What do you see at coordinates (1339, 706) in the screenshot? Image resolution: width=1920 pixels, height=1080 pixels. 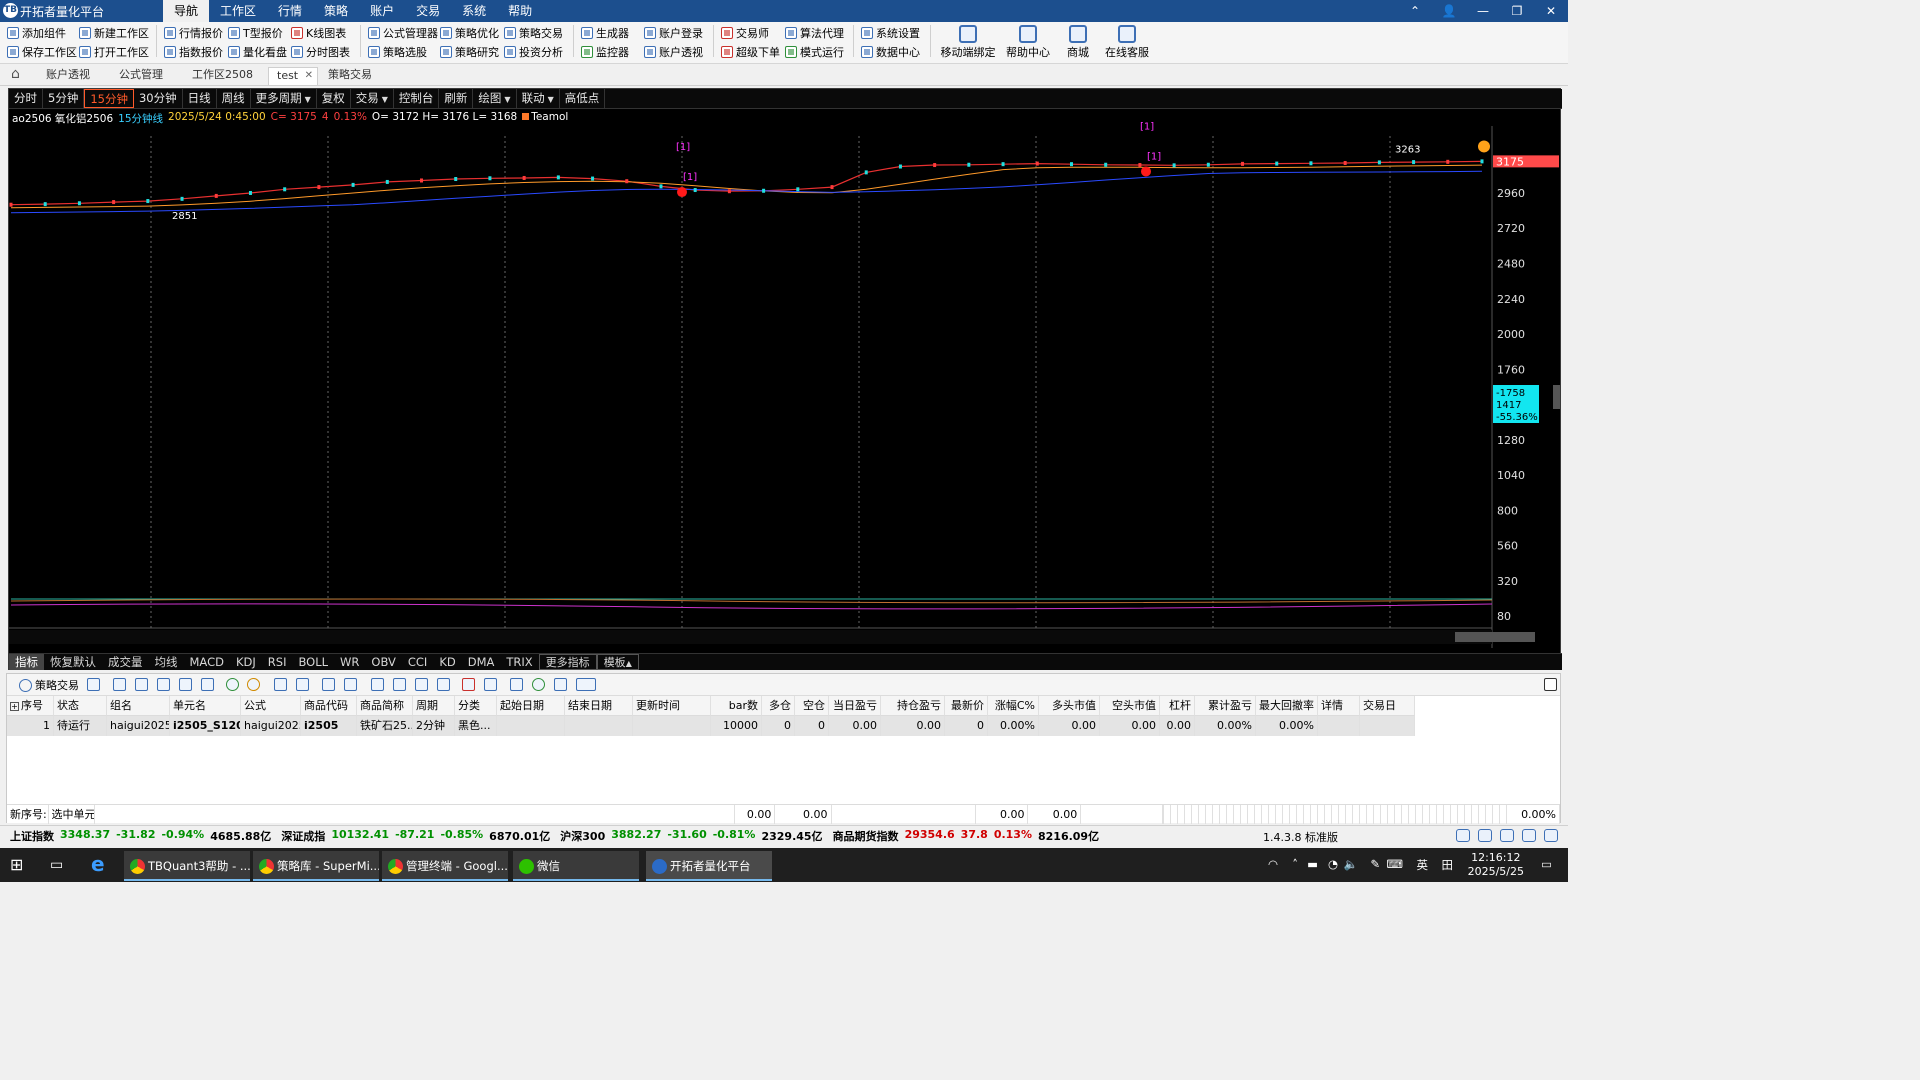 I see `column-header: 详情` at bounding box center [1339, 706].